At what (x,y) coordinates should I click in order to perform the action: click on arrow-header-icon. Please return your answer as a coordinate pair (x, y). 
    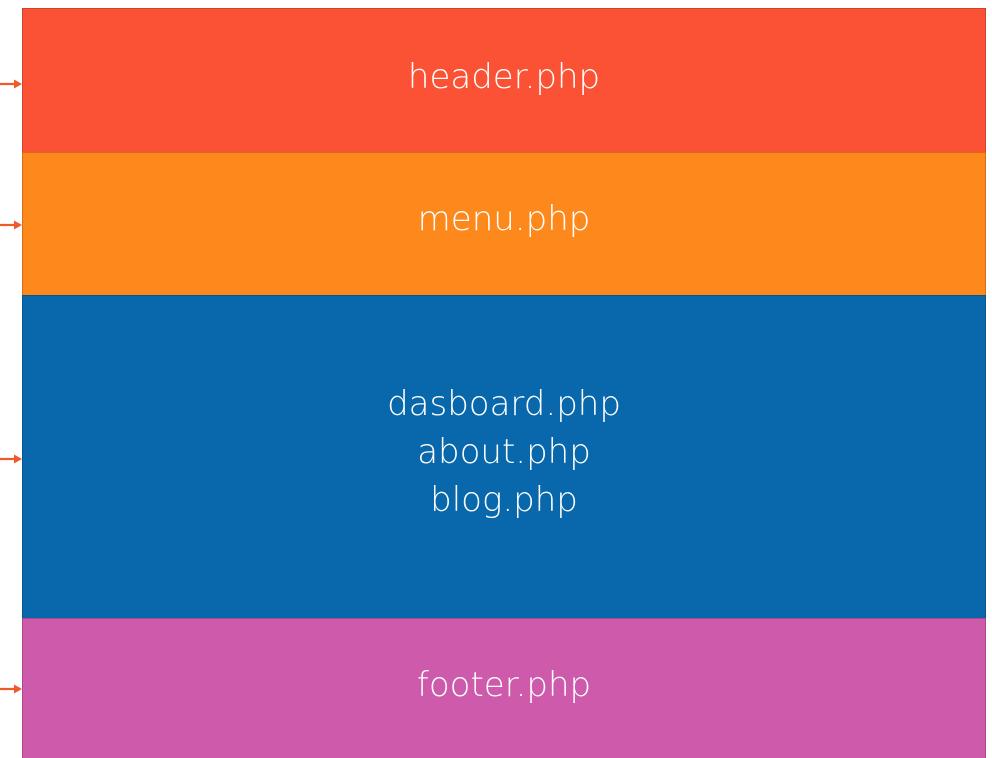
    Looking at the image, I should click on (11, 84).